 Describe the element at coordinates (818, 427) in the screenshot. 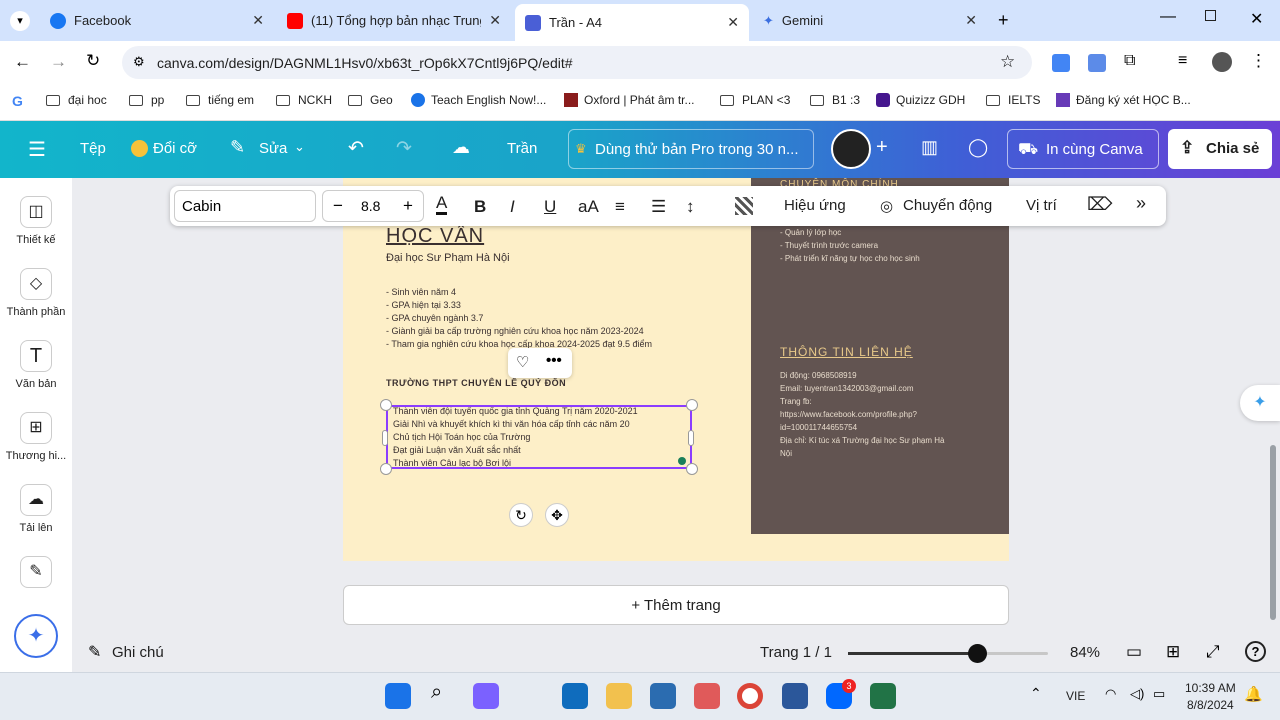

I see `contact-line: id=100011744655754` at that location.